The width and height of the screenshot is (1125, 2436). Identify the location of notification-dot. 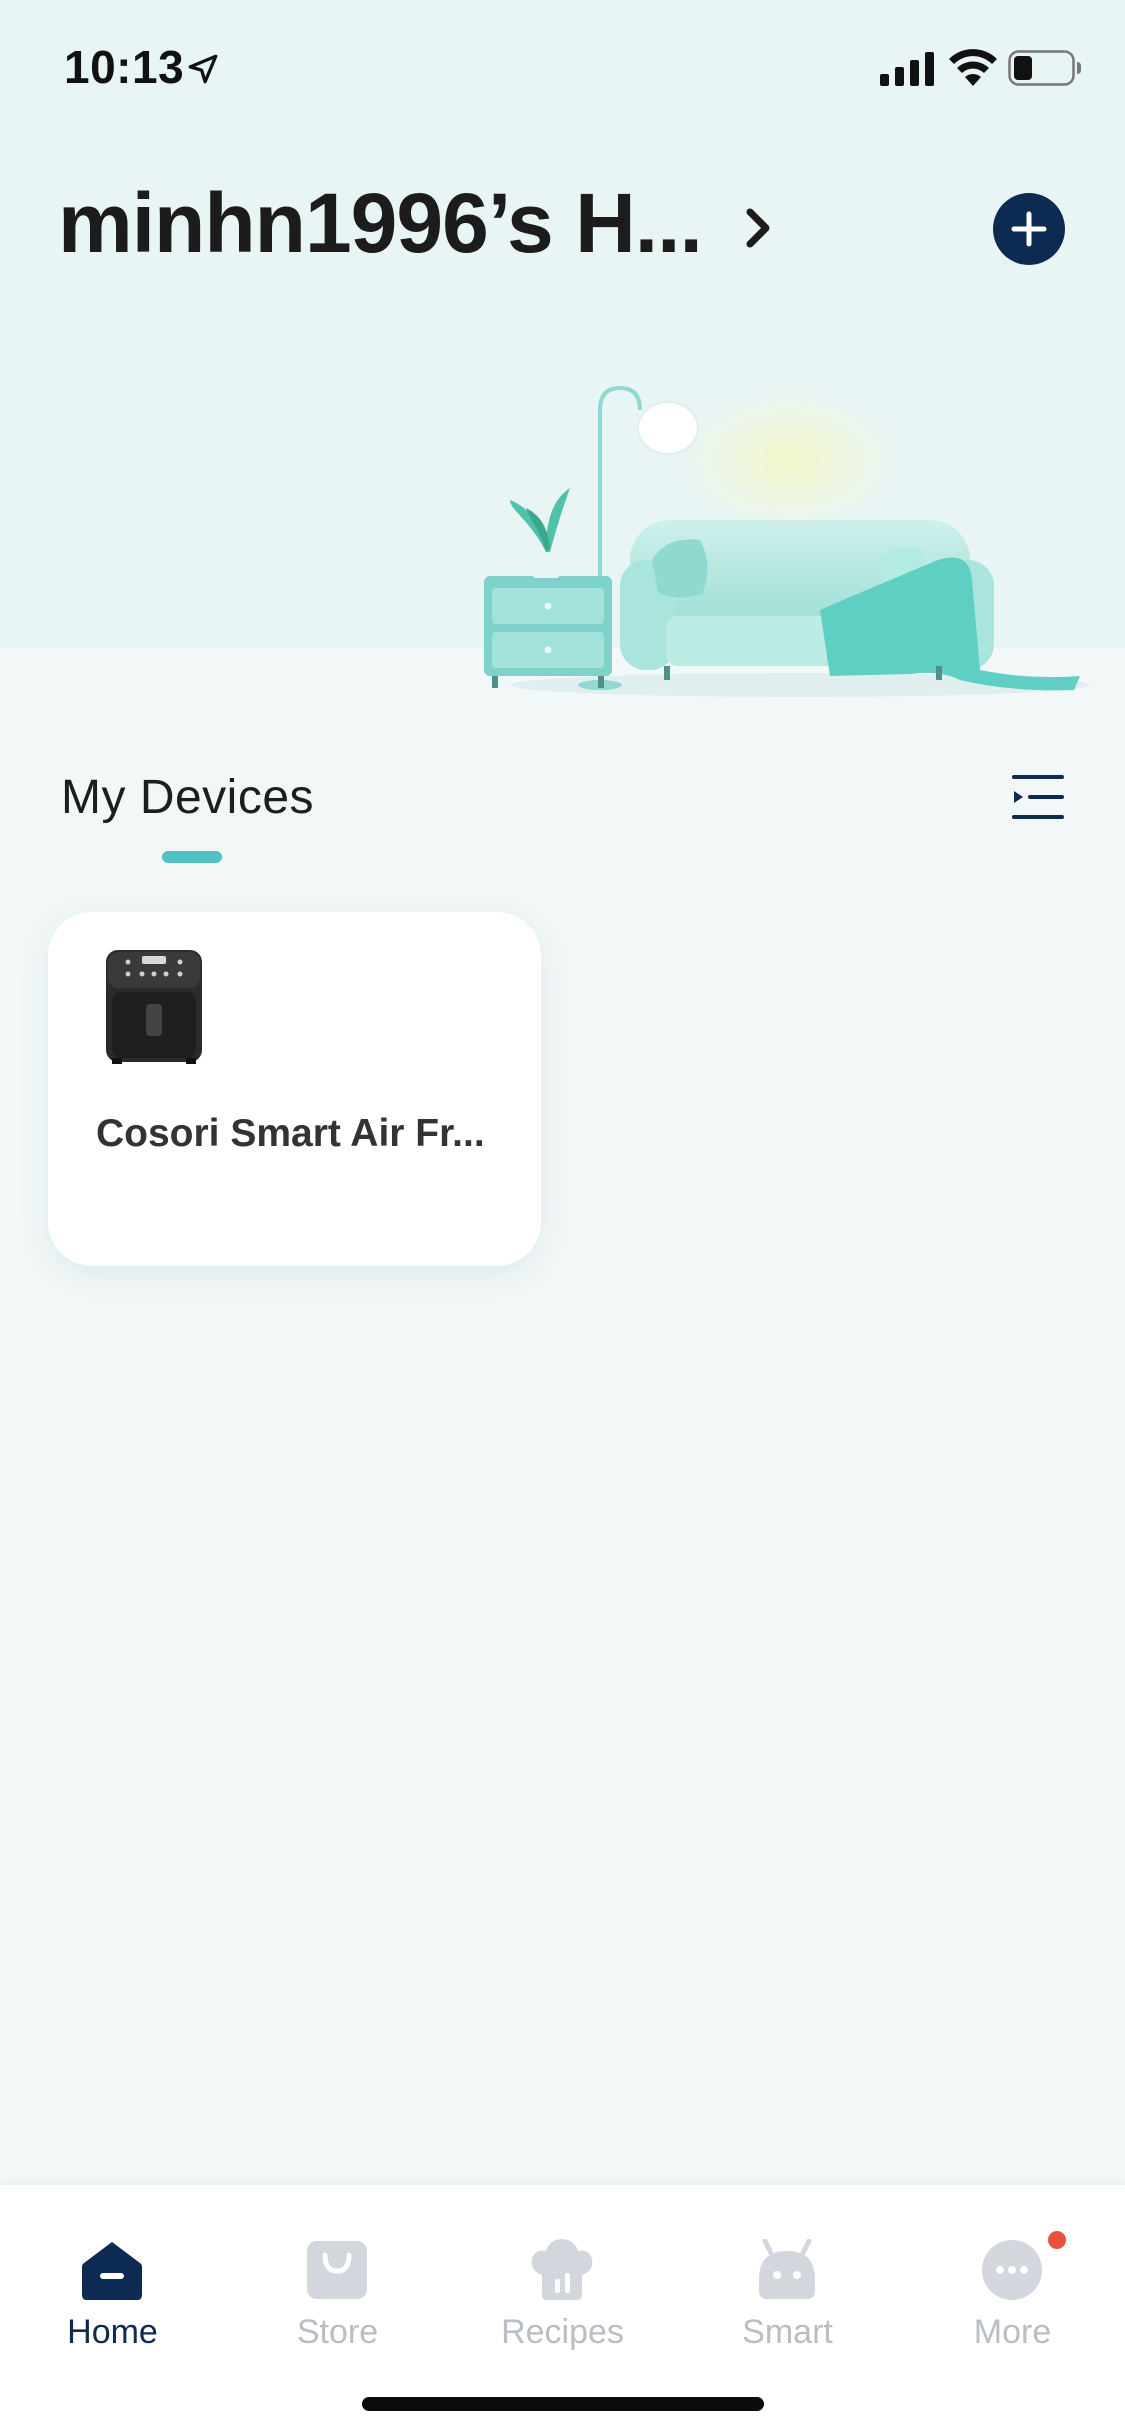
(1057, 2240).